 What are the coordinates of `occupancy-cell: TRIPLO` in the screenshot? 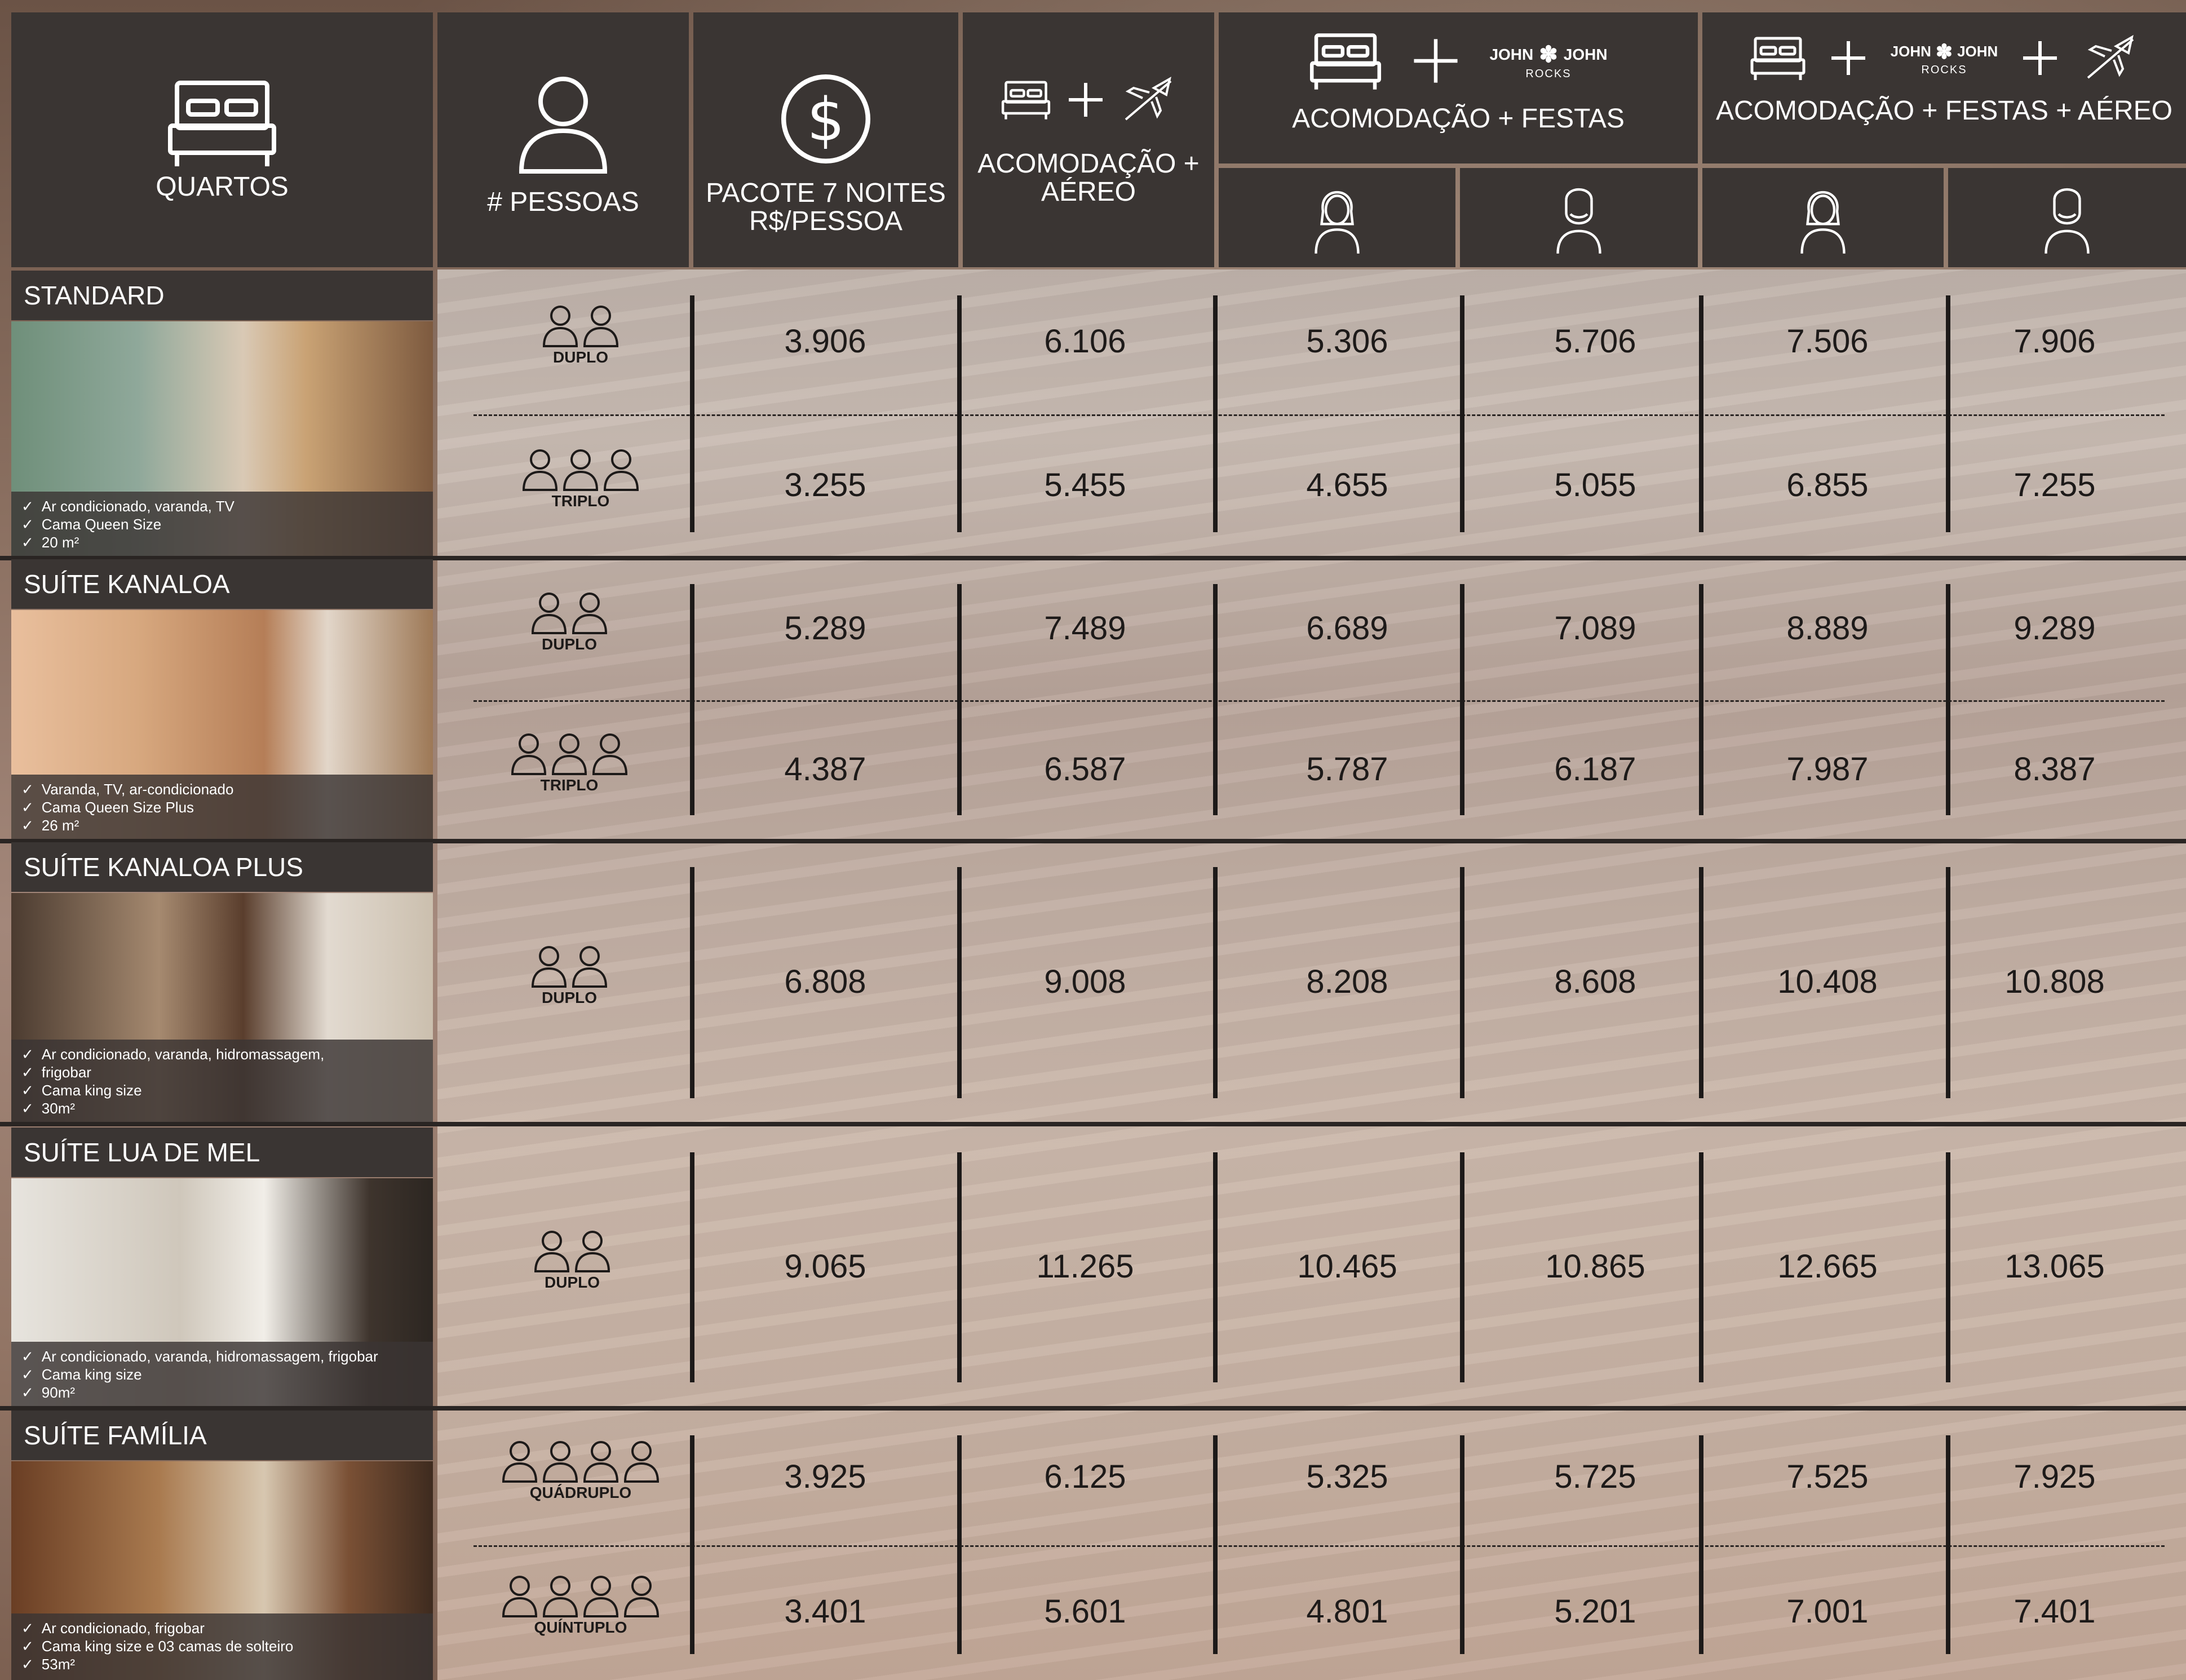 It's located at (569, 762).